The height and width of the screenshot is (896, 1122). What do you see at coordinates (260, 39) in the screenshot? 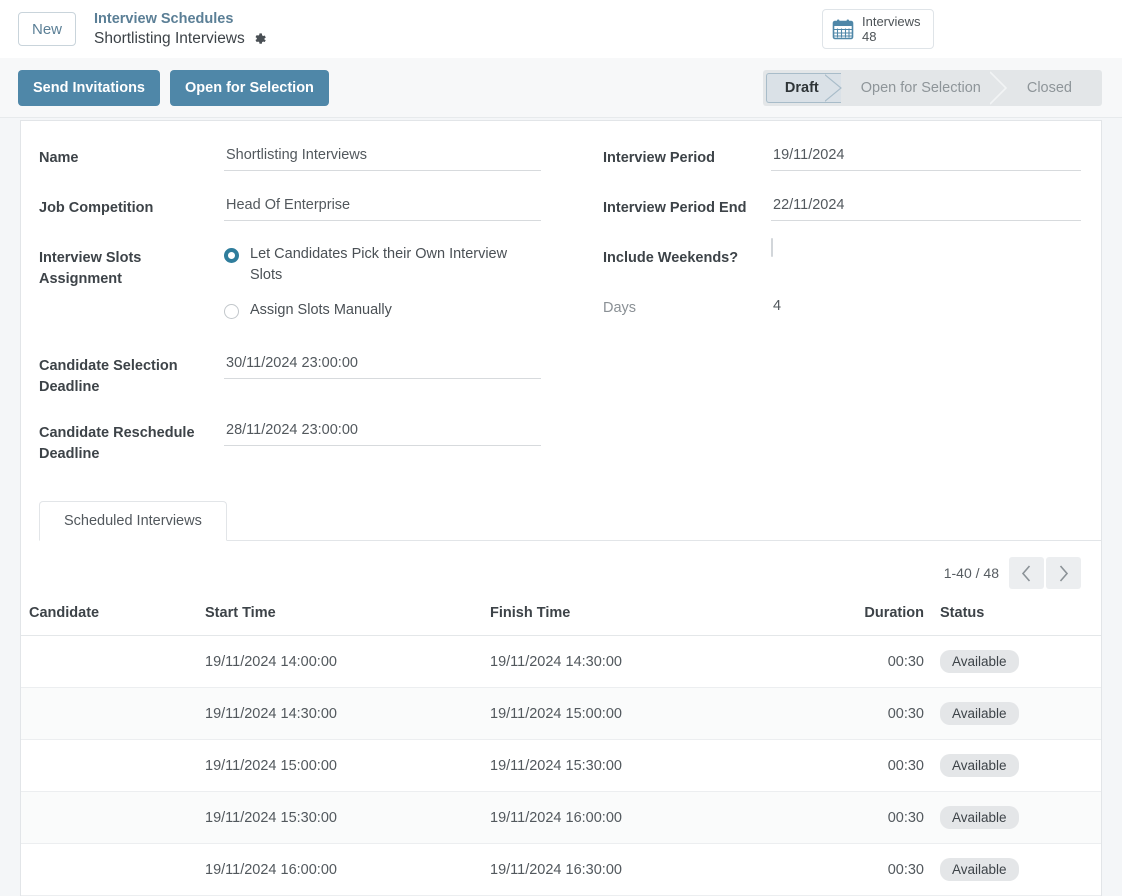
I see `gear-icon` at bounding box center [260, 39].